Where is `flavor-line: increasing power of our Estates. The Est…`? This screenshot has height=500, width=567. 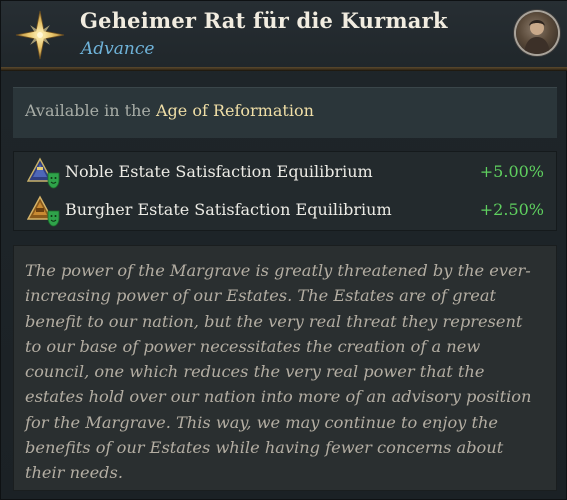 flavor-line: increasing power of our Estates. The Est… is located at coordinates (260, 296).